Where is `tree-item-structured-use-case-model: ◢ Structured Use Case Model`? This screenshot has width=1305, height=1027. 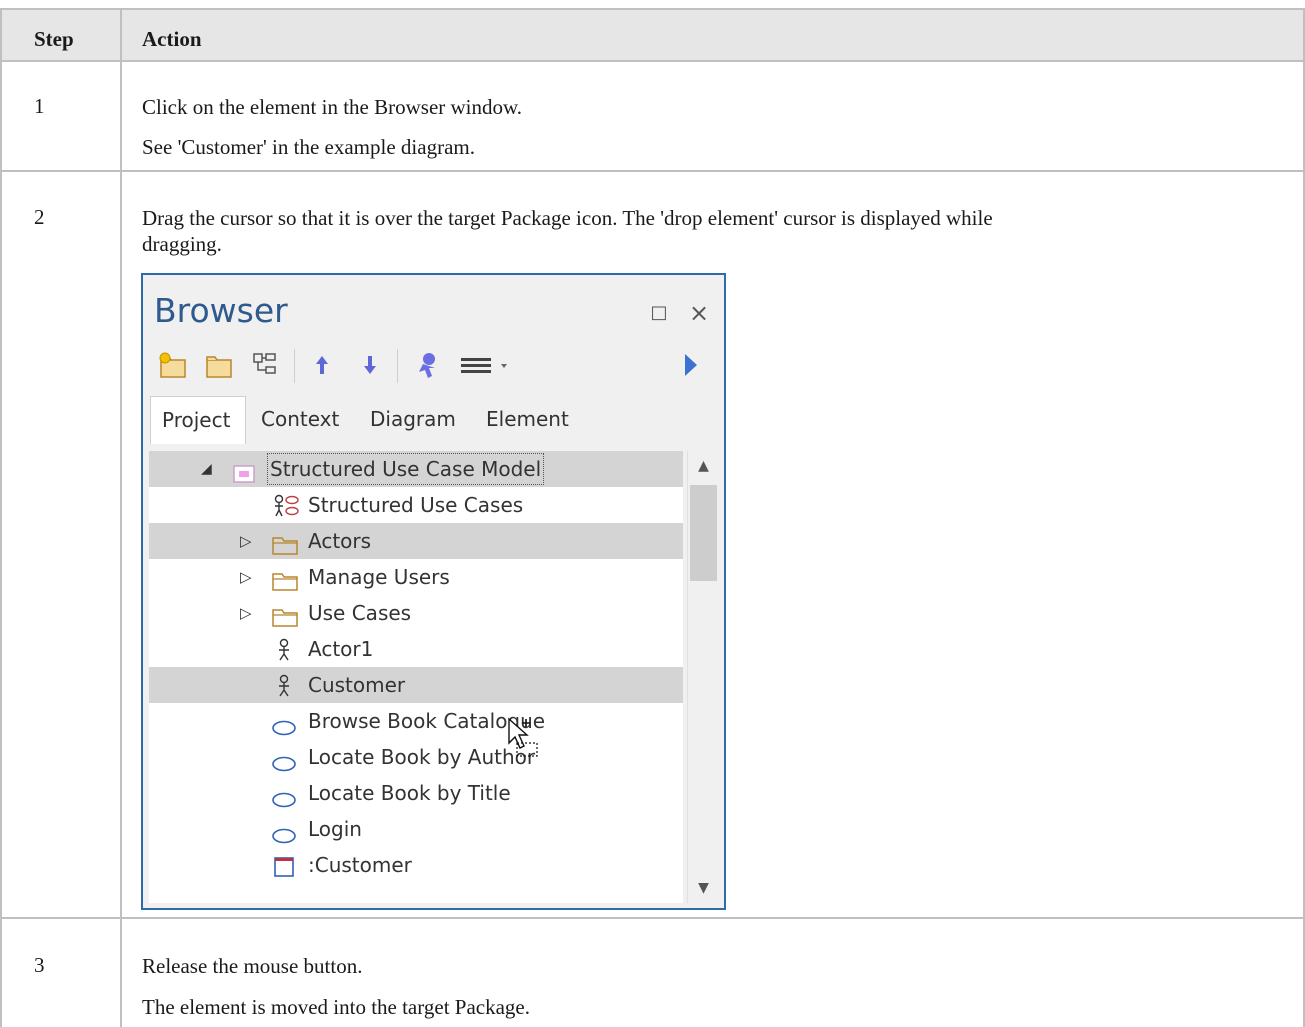
tree-item-structured-use-case-model: ◢ Structured Use Case Model is located at coordinates (416, 469).